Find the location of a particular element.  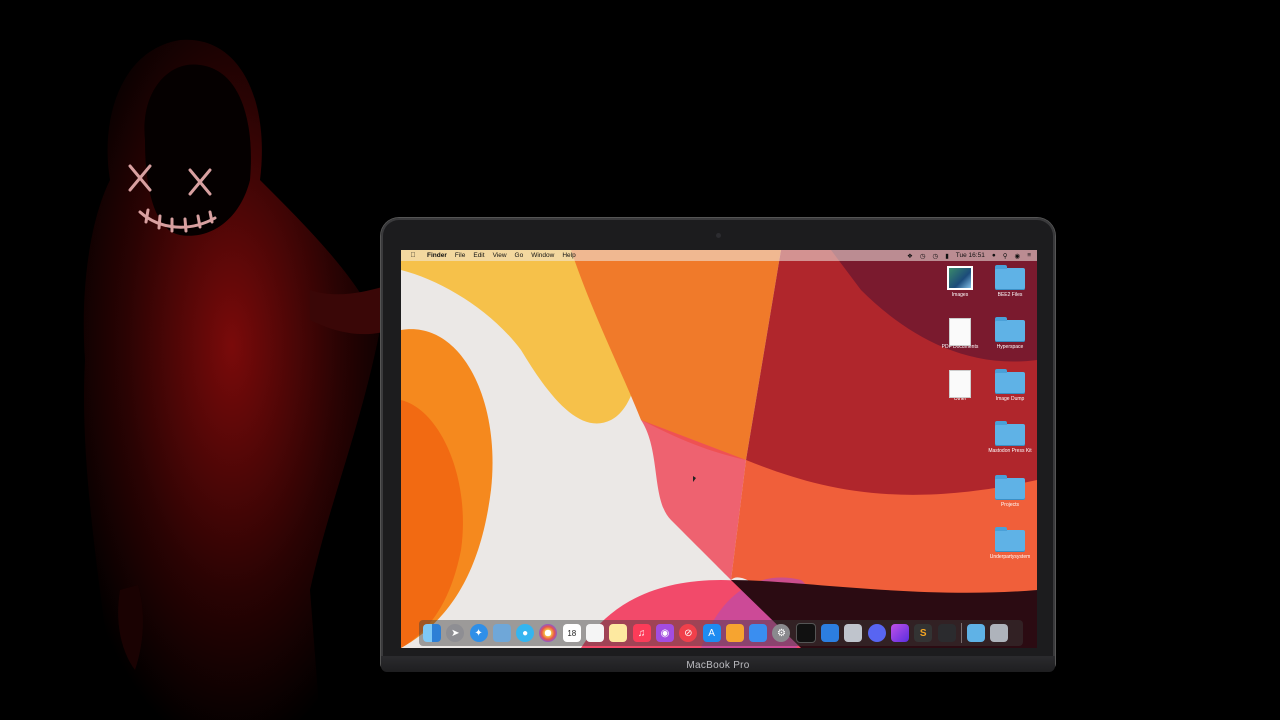

music-icon: ♫ is located at coordinates (641, 633).